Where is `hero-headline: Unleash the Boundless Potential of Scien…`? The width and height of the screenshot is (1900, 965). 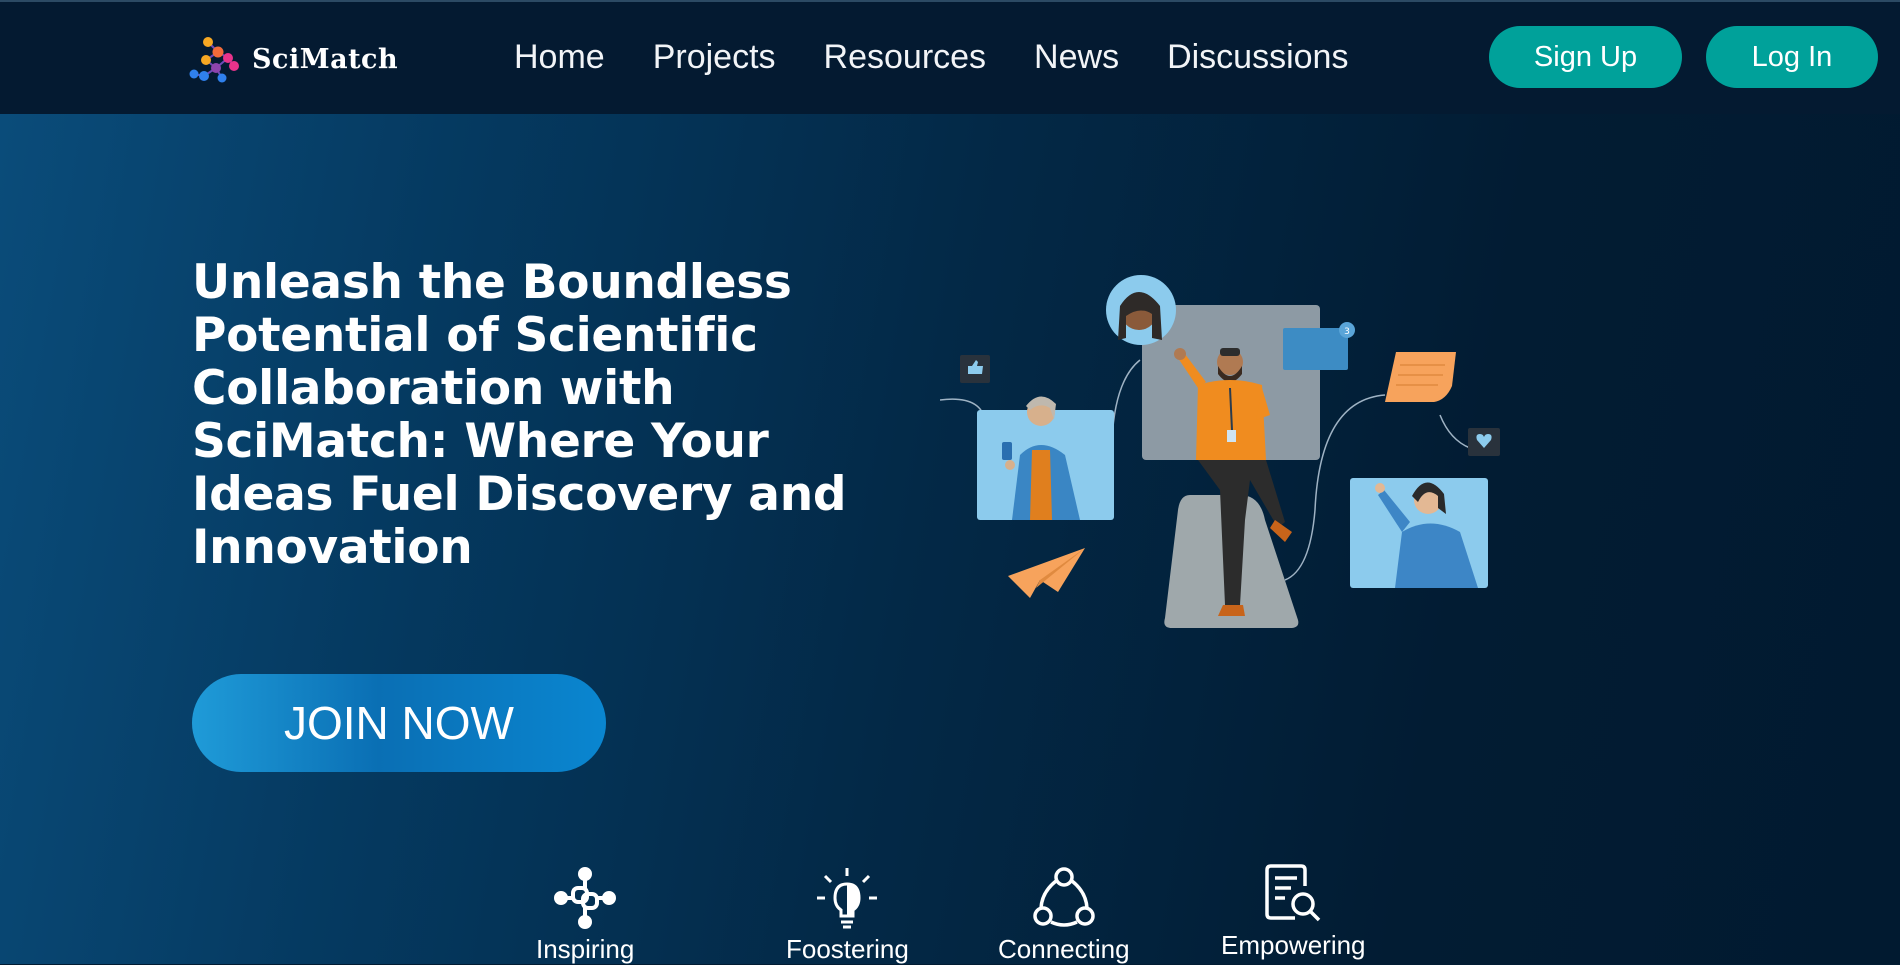
hero-headline: Unleash the Boundless Potential of Scien… is located at coordinates (519, 415).